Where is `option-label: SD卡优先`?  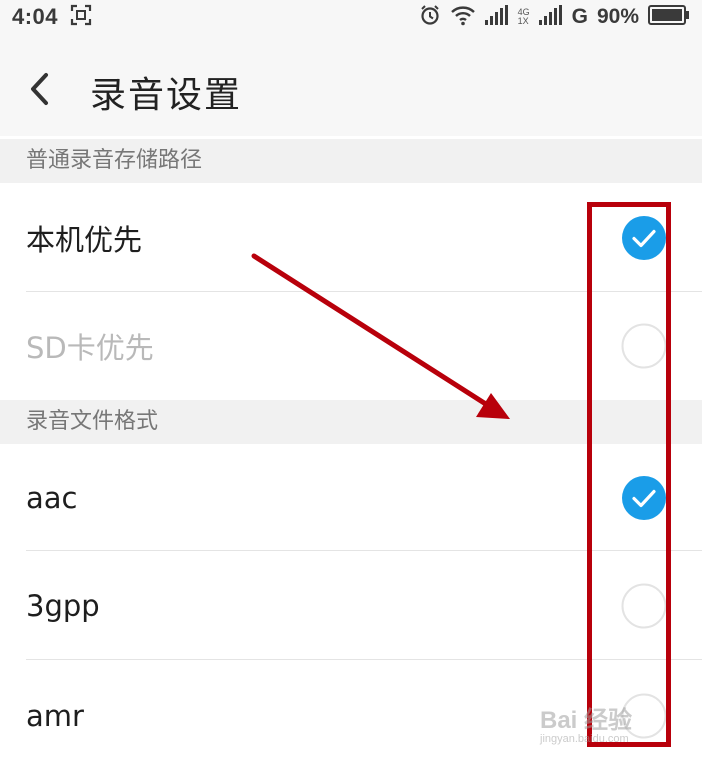
option-label: SD卡优先 is located at coordinates (90, 348).